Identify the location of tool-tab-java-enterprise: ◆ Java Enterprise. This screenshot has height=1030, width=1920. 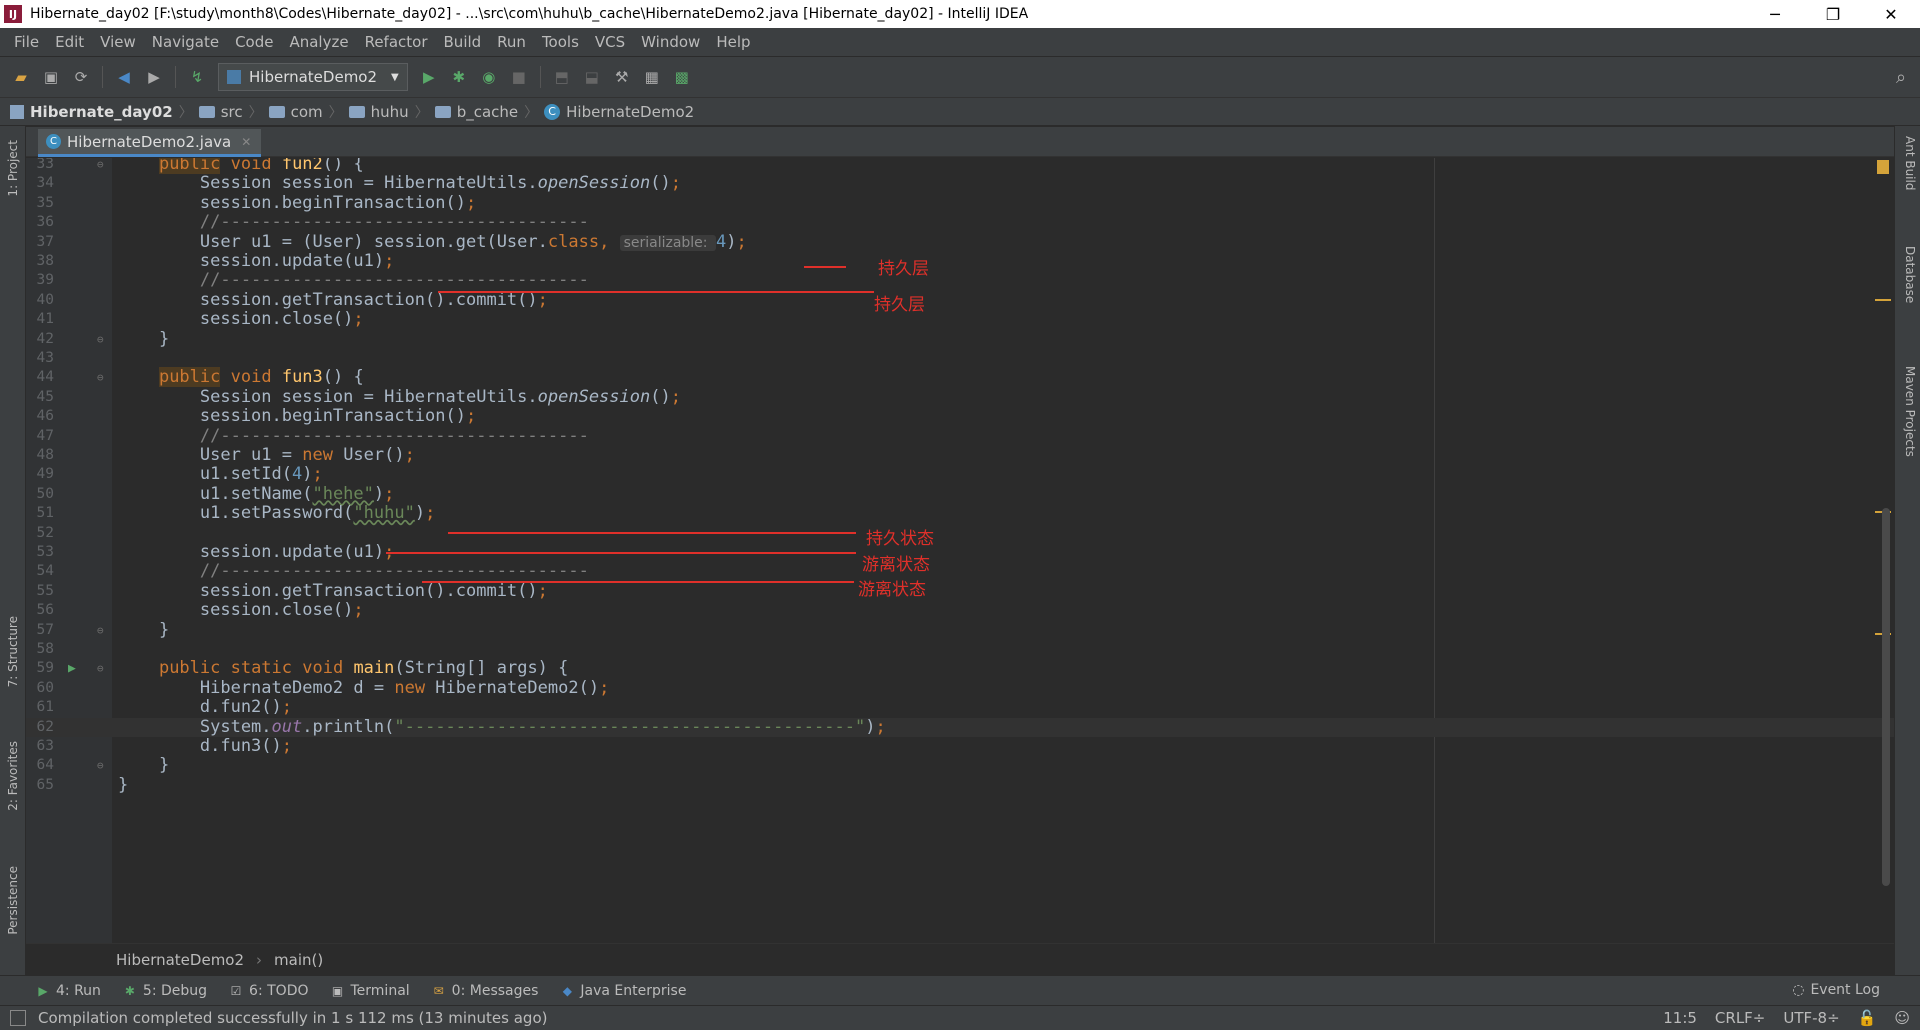
(623, 991).